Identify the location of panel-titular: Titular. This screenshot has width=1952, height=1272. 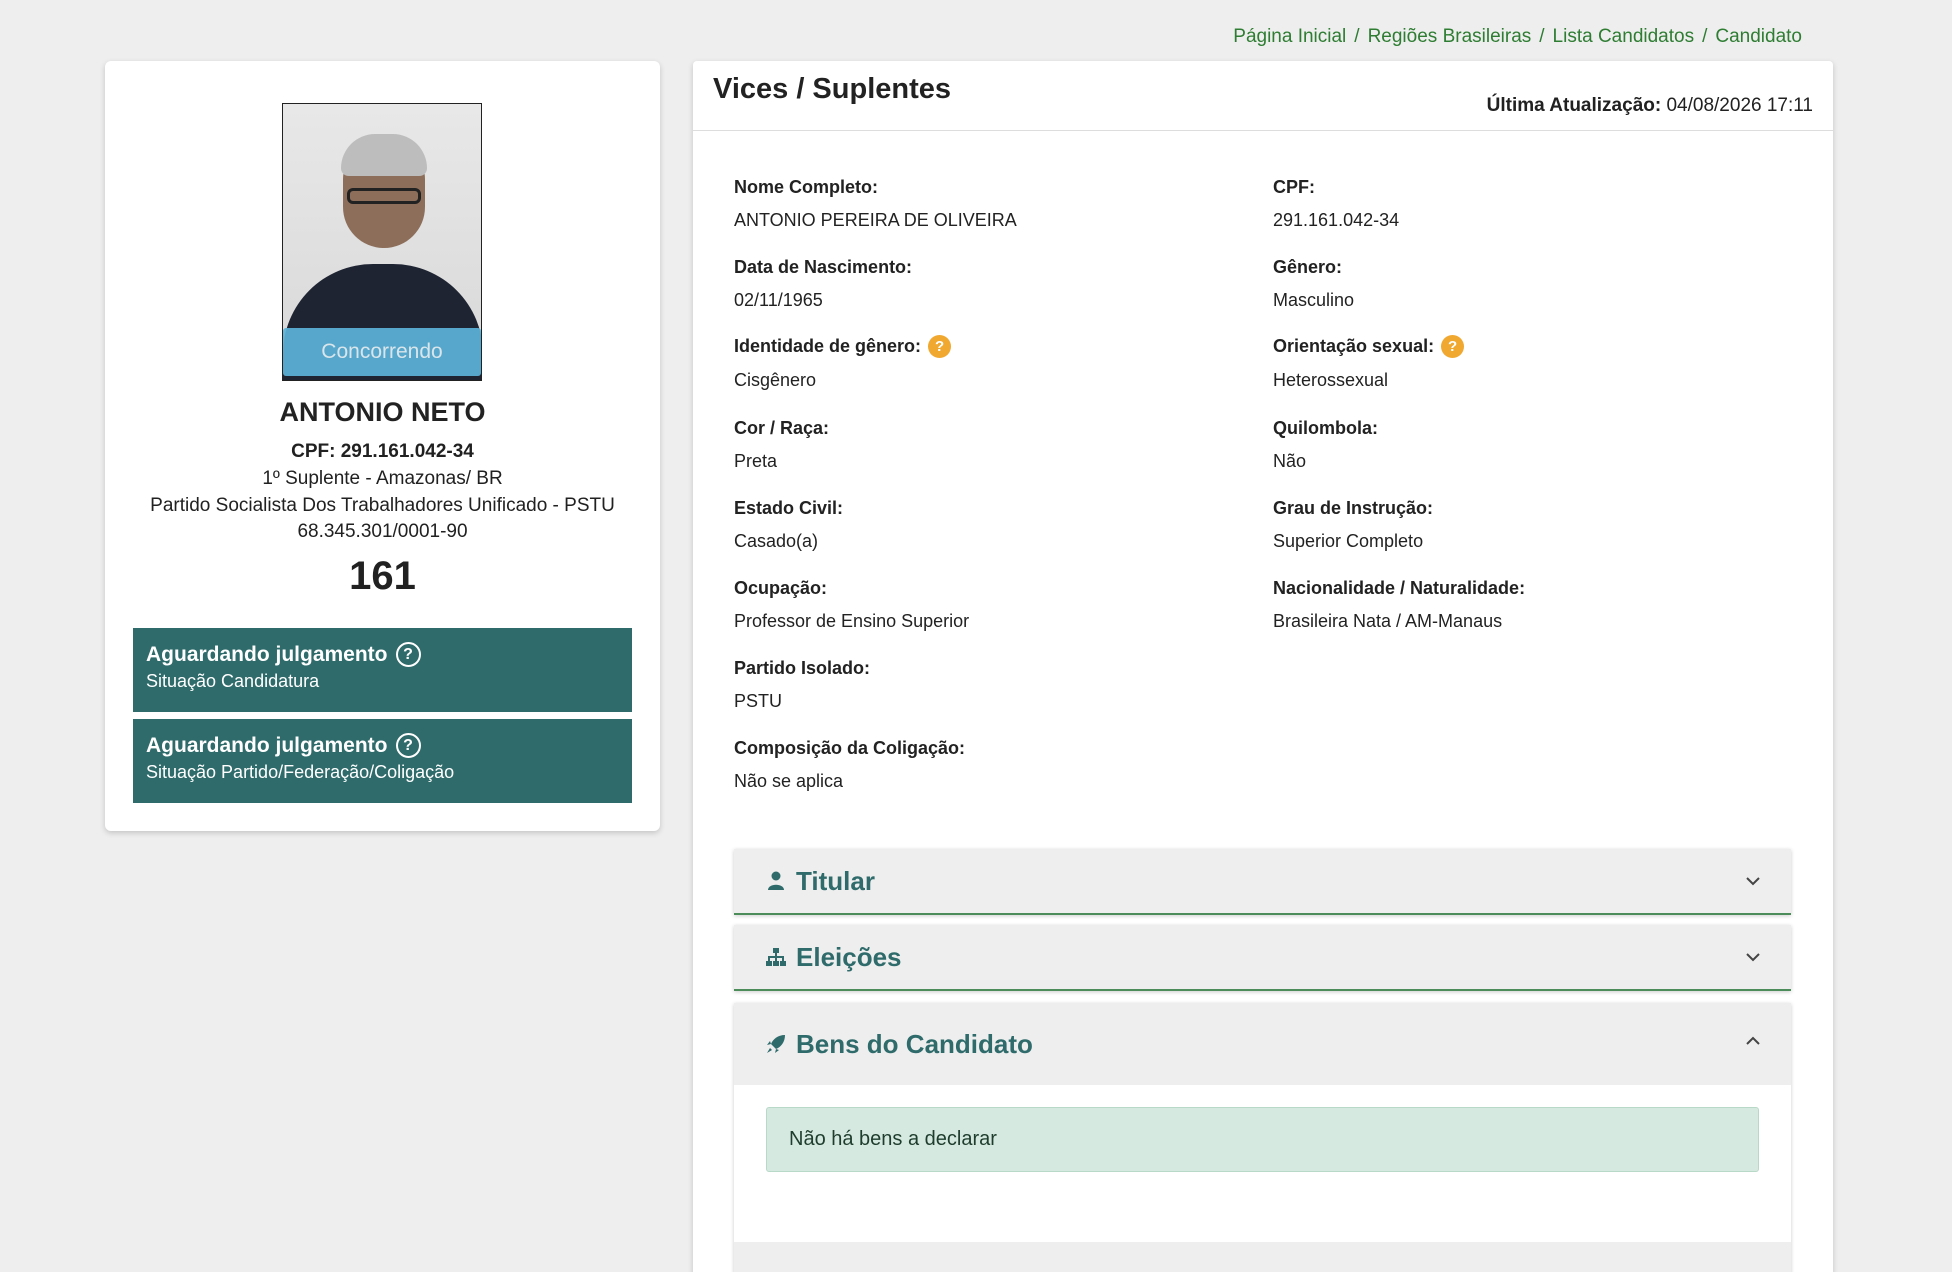
(1262, 882).